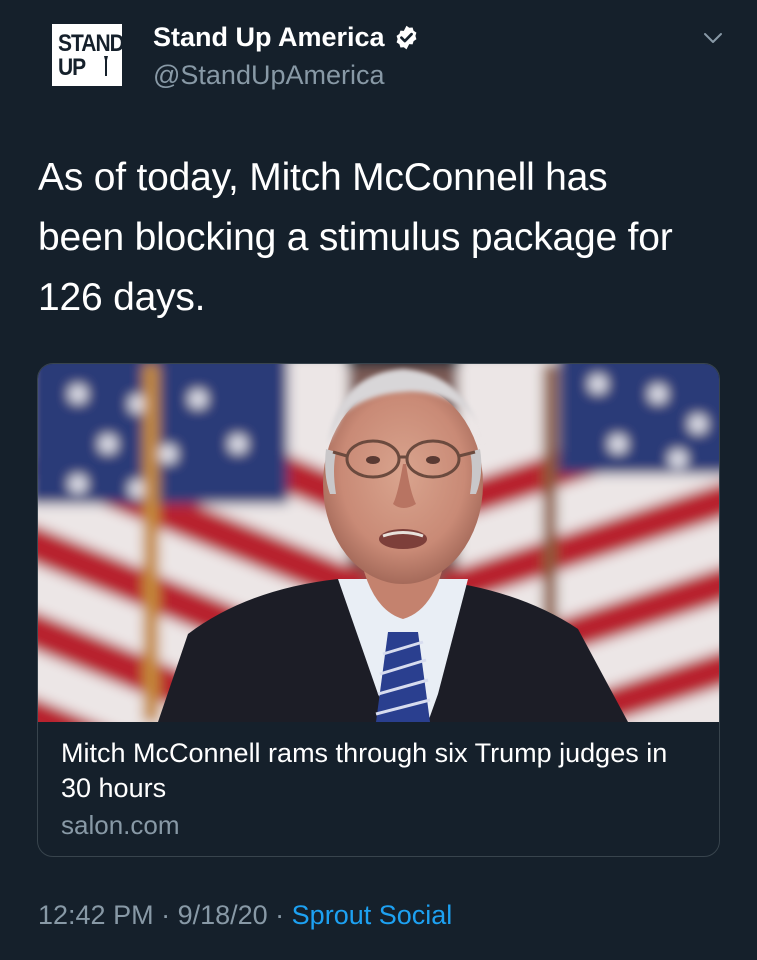 This screenshot has width=757, height=960. Describe the element at coordinates (91, 43) in the screenshot. I see `avatar-logo-text-top: STAND` at that location.